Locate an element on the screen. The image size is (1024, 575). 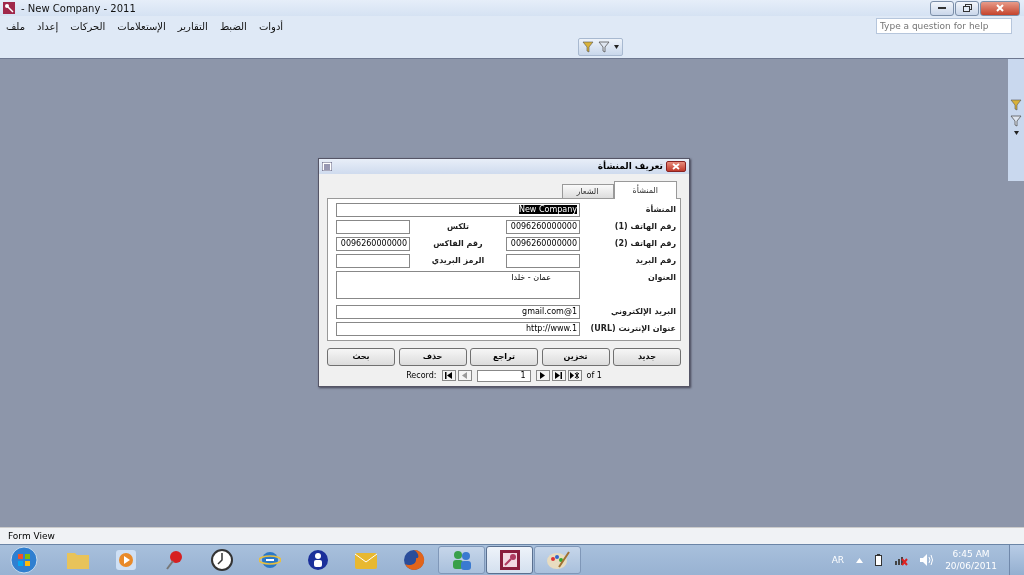
field-label: عنوان الإنترنت (URL) is located at coordinates (632, 328).